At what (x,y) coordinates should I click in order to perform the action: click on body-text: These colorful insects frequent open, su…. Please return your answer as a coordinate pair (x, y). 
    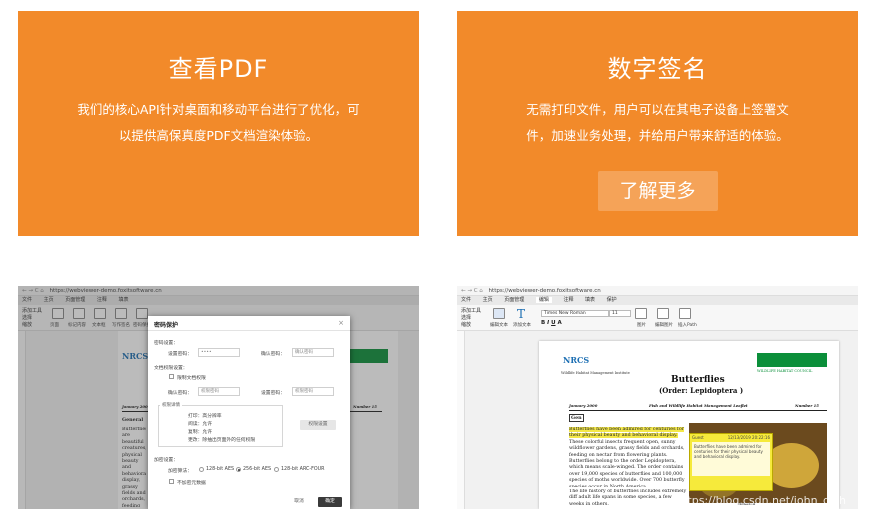
    Looking at the image, I should click on (627, 463).